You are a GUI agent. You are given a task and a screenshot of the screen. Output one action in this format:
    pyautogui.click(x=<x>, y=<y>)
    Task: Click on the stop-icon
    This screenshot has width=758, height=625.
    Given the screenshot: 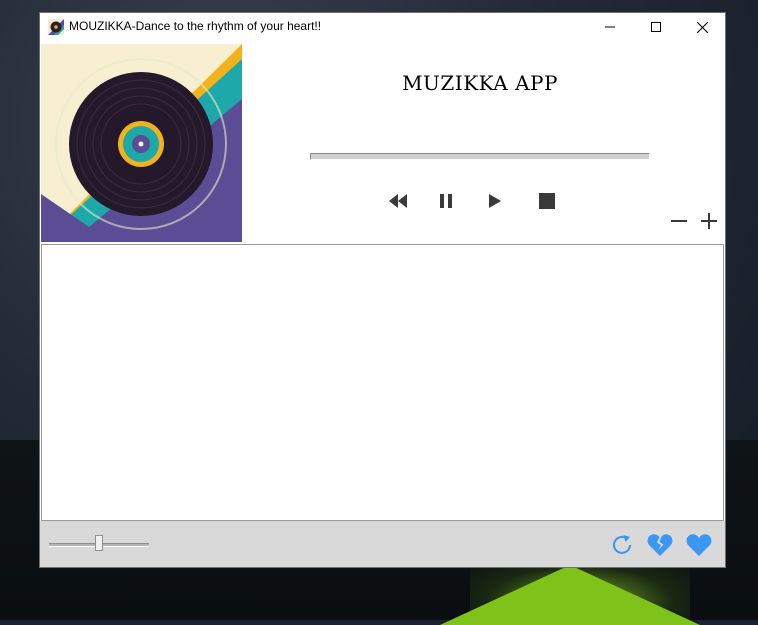 What is the action you would take?
    pyautogui.click(x=547, y=201)
    